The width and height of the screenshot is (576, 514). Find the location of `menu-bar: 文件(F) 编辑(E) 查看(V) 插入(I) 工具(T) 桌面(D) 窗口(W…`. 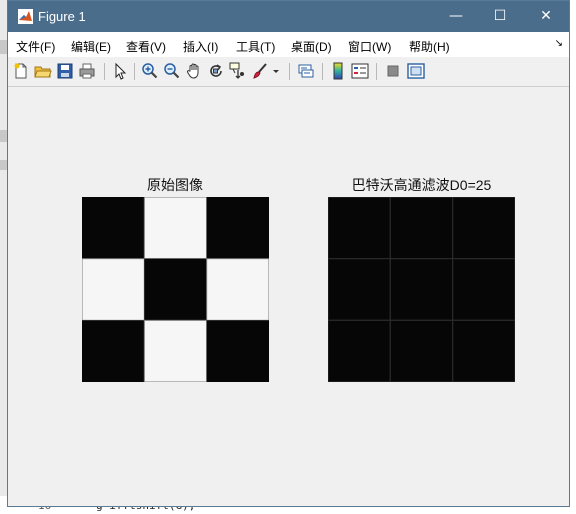

menu-bar: 文件(F) 编辑(E) 查看(V) 插入(I) 工具(T) 桌面(D) 窗口(W… is located at coordinates (288, 45).